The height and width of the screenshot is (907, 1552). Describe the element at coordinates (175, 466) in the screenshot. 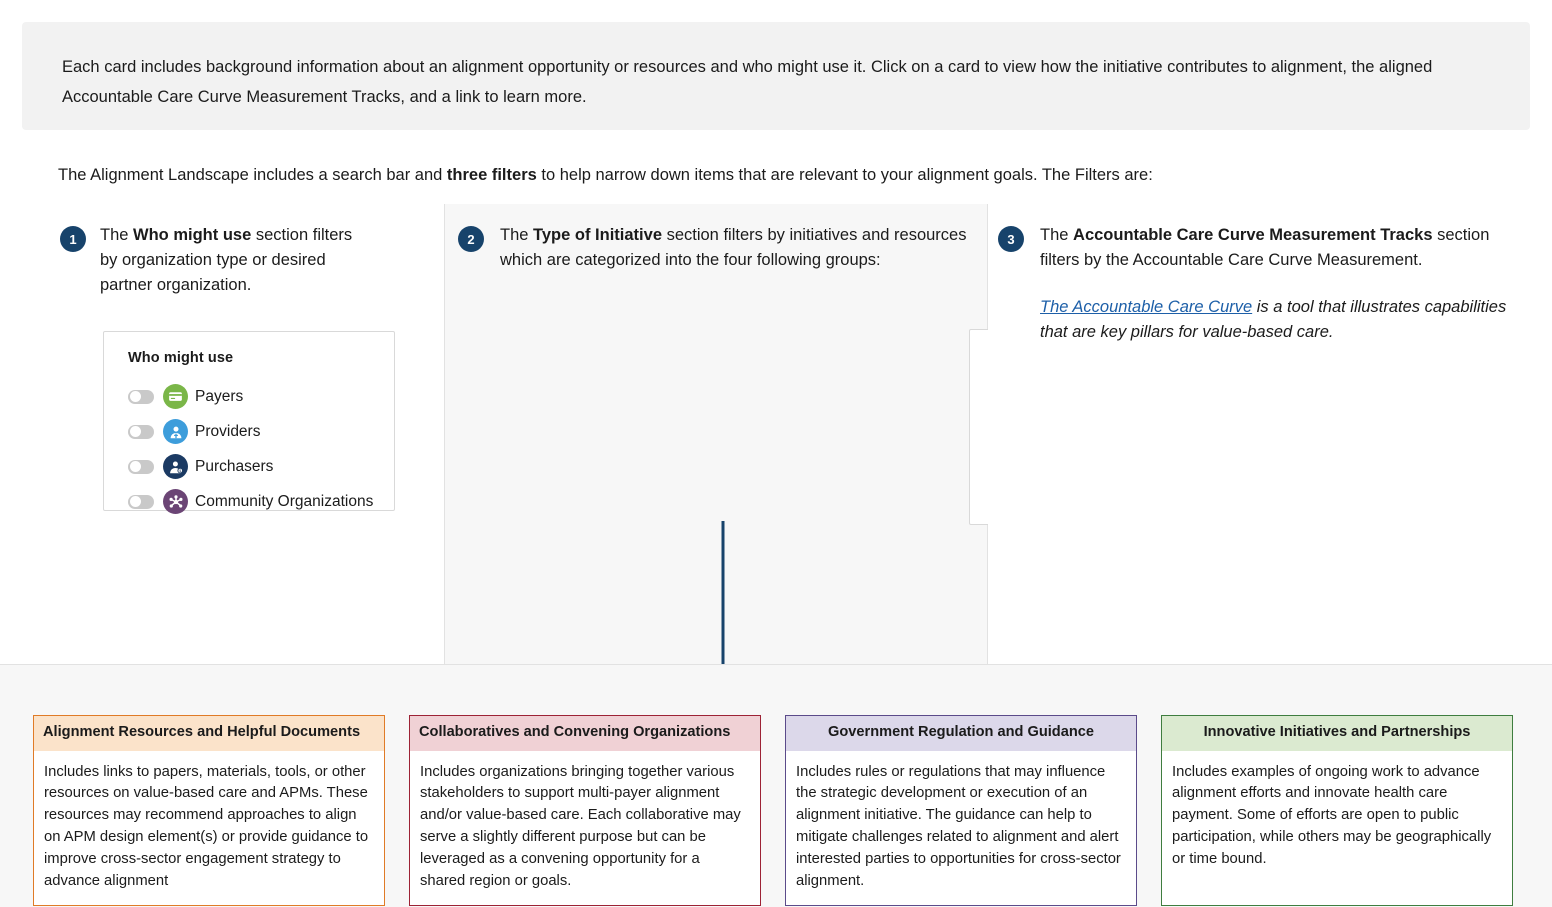

I see `purchaser-person-icon: $` at that location.